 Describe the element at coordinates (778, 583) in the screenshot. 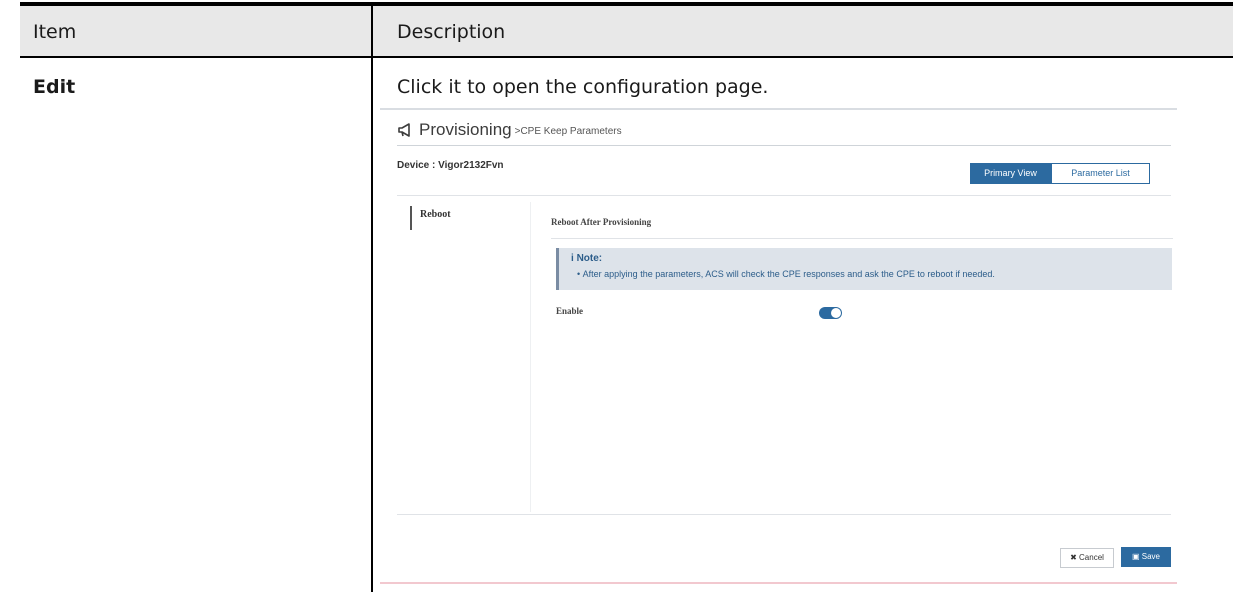

I see `screenshot-bottom-border` at that location.